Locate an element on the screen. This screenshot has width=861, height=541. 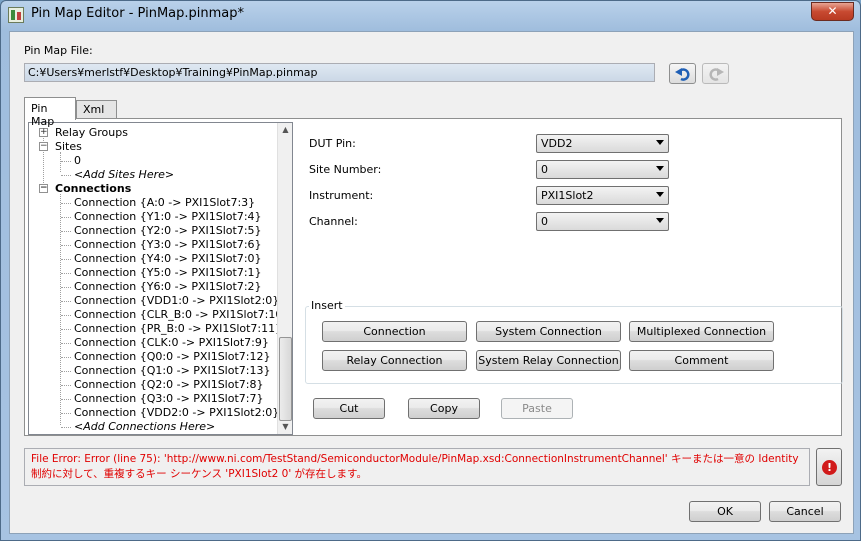
tree-item-connection: Connection {PR_B:0 -> PXI1Slot7:11} is located at coordinates (171, 329).